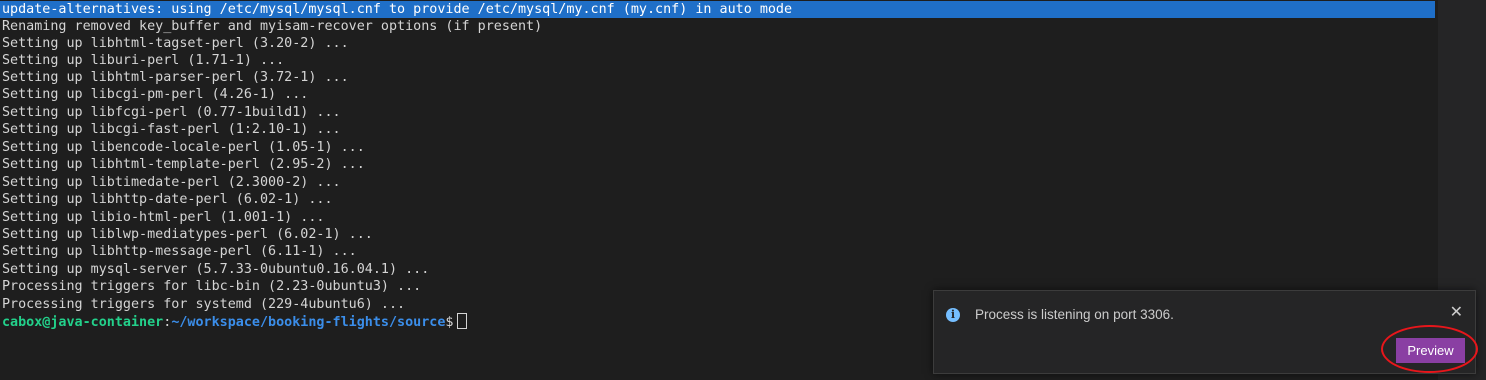 Image resolution: width=1486 pixels, height=380 pixels. I want to click on preview-button: Preview, so click(1430, 350).